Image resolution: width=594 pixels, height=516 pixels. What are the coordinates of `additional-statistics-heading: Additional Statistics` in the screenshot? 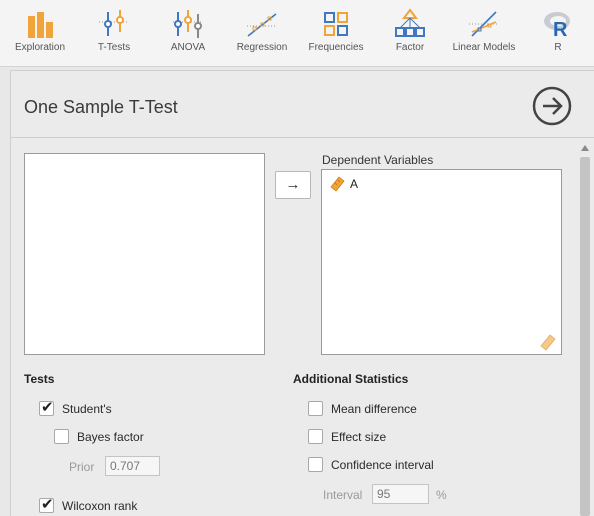 It's located at (351, 379).